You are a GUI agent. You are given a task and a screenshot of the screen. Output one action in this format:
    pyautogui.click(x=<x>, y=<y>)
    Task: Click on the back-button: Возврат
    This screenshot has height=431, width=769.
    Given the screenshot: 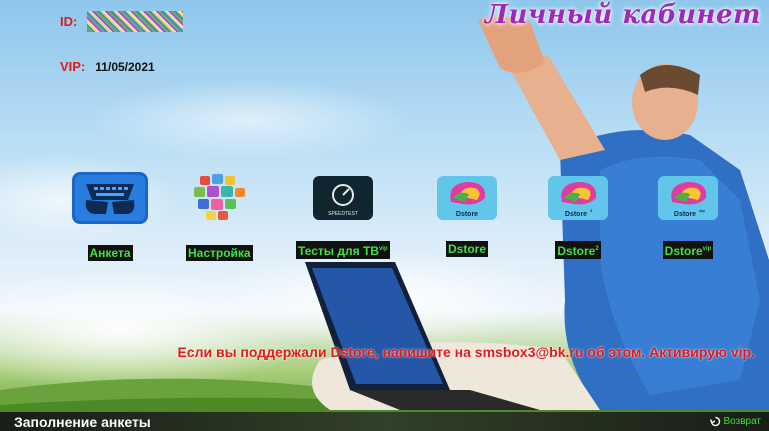 What is the action you would take?
    pyautogui.click(x=735, y=421)
    